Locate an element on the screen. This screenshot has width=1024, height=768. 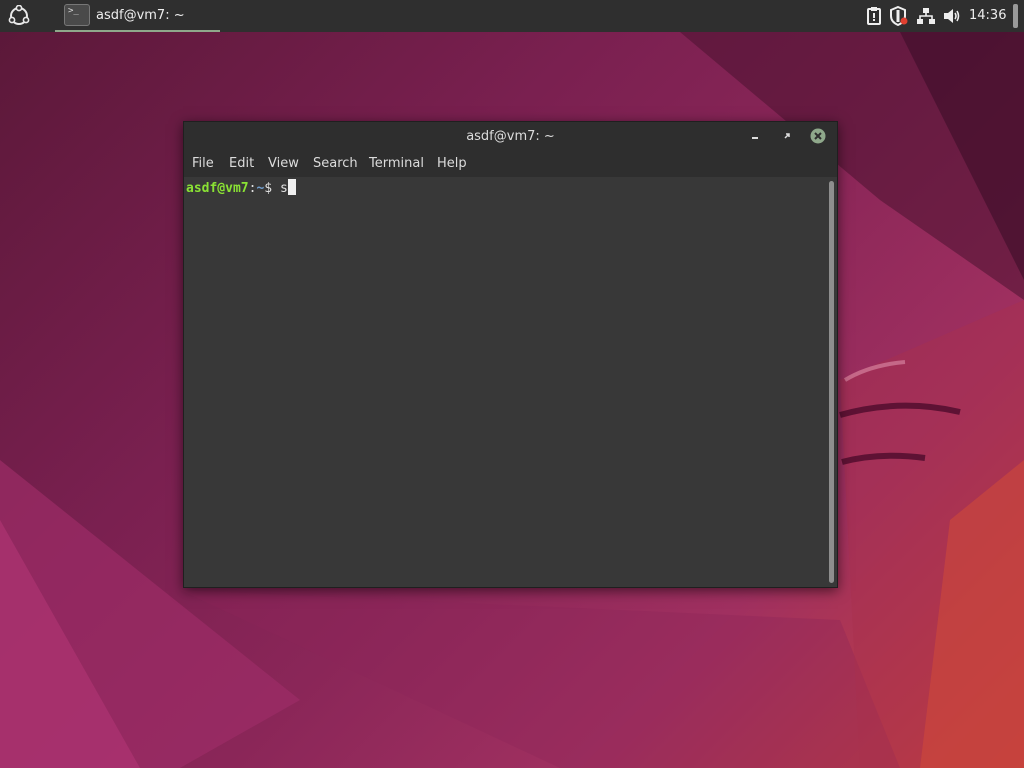
minimize-button is located at coordinates (755, 136).